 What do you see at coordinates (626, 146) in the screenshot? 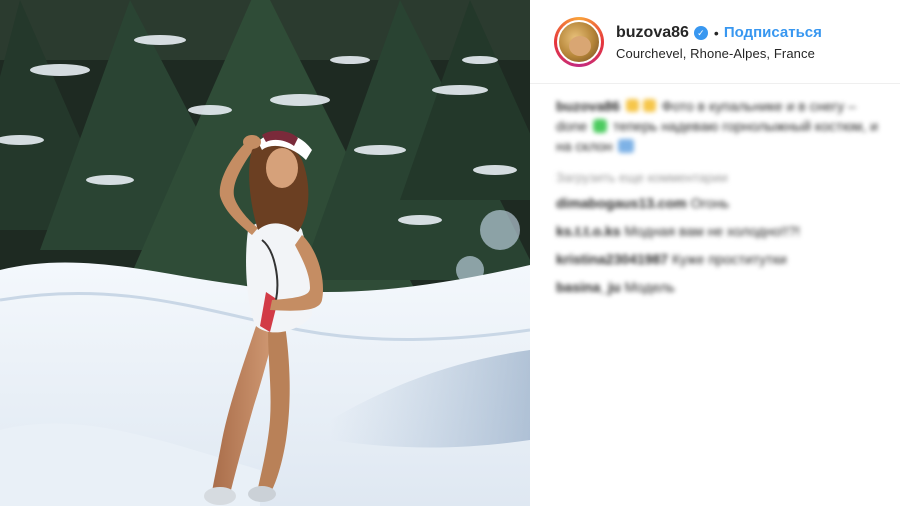
I see `mountain-emoji-icon` at bounding box center [626, 146].